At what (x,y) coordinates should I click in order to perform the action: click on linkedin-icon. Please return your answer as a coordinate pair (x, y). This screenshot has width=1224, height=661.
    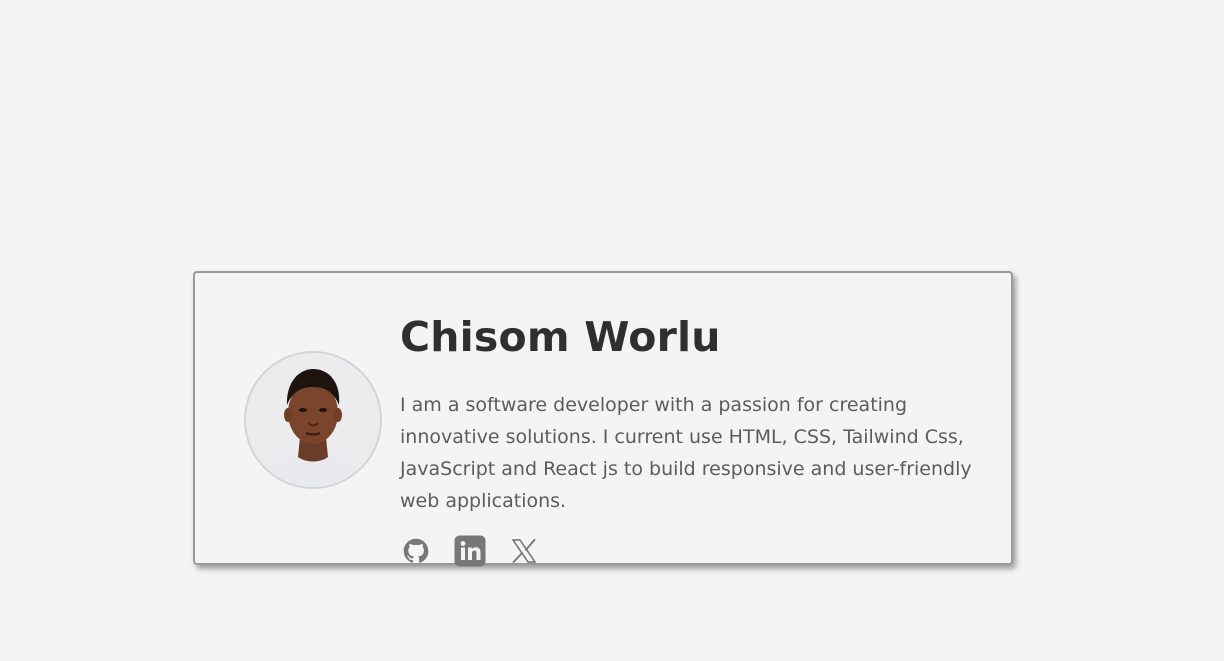
    Looking at the image, I should click on (470, 551).